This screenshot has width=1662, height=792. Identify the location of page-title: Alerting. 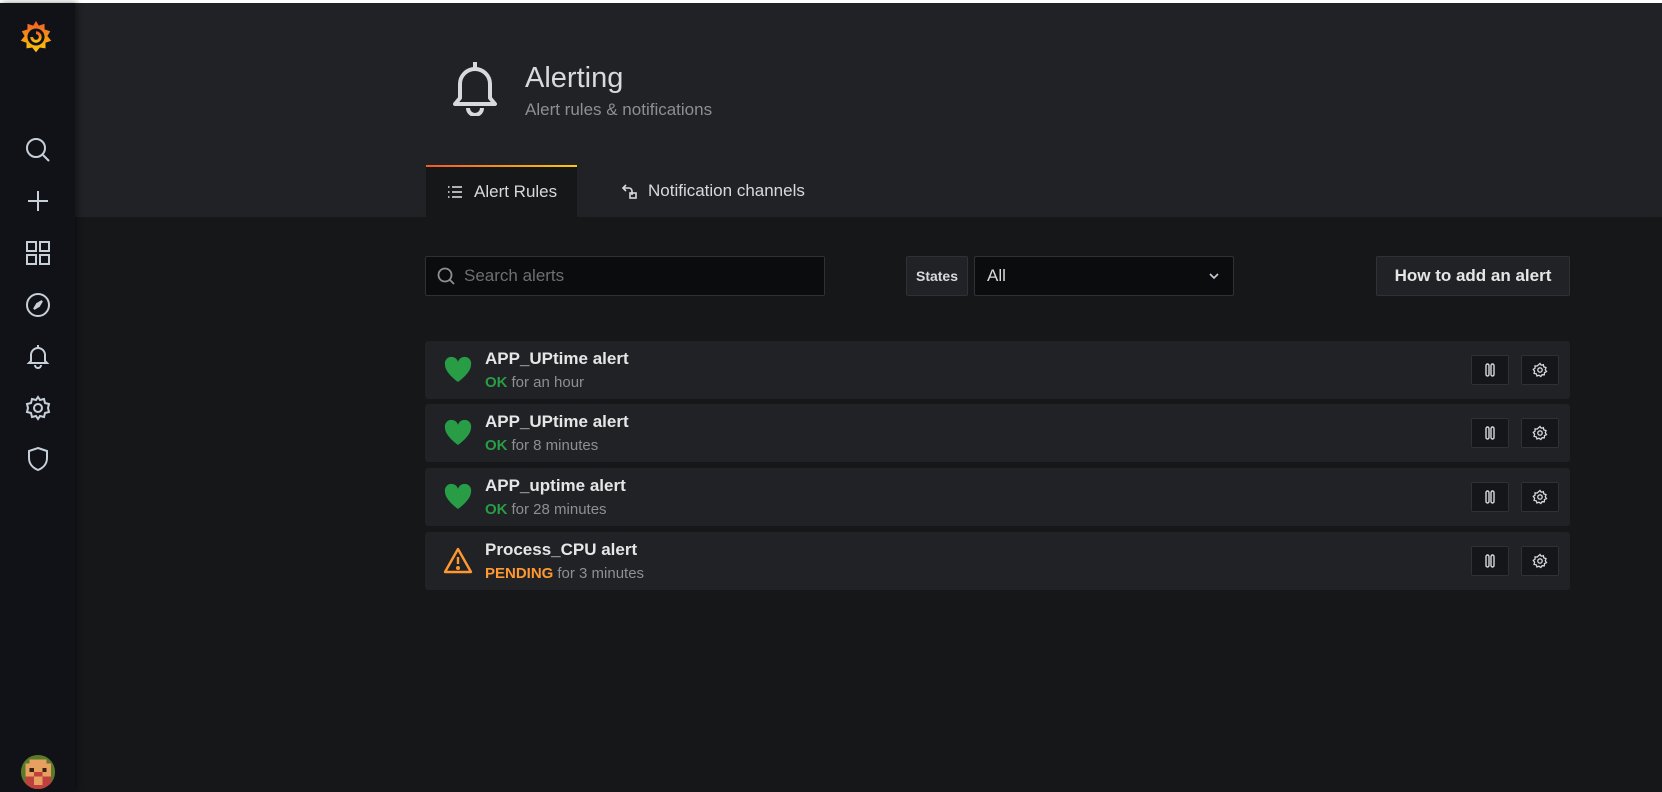
(574, 78).